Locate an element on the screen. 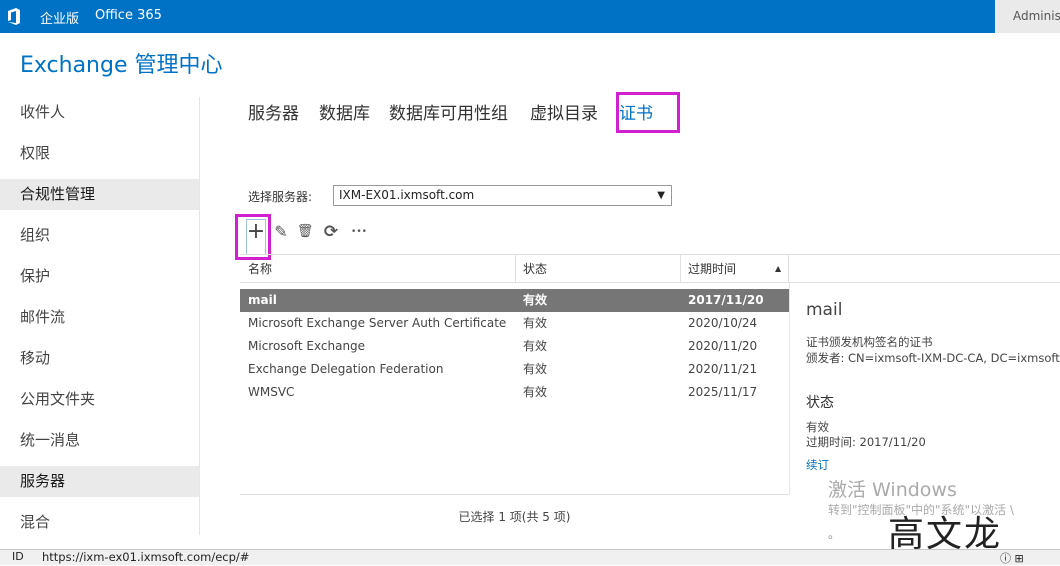 The height and width of the screenshot is (566, 1060). column-header-name: 名称 is located at coordinates (256, 269).